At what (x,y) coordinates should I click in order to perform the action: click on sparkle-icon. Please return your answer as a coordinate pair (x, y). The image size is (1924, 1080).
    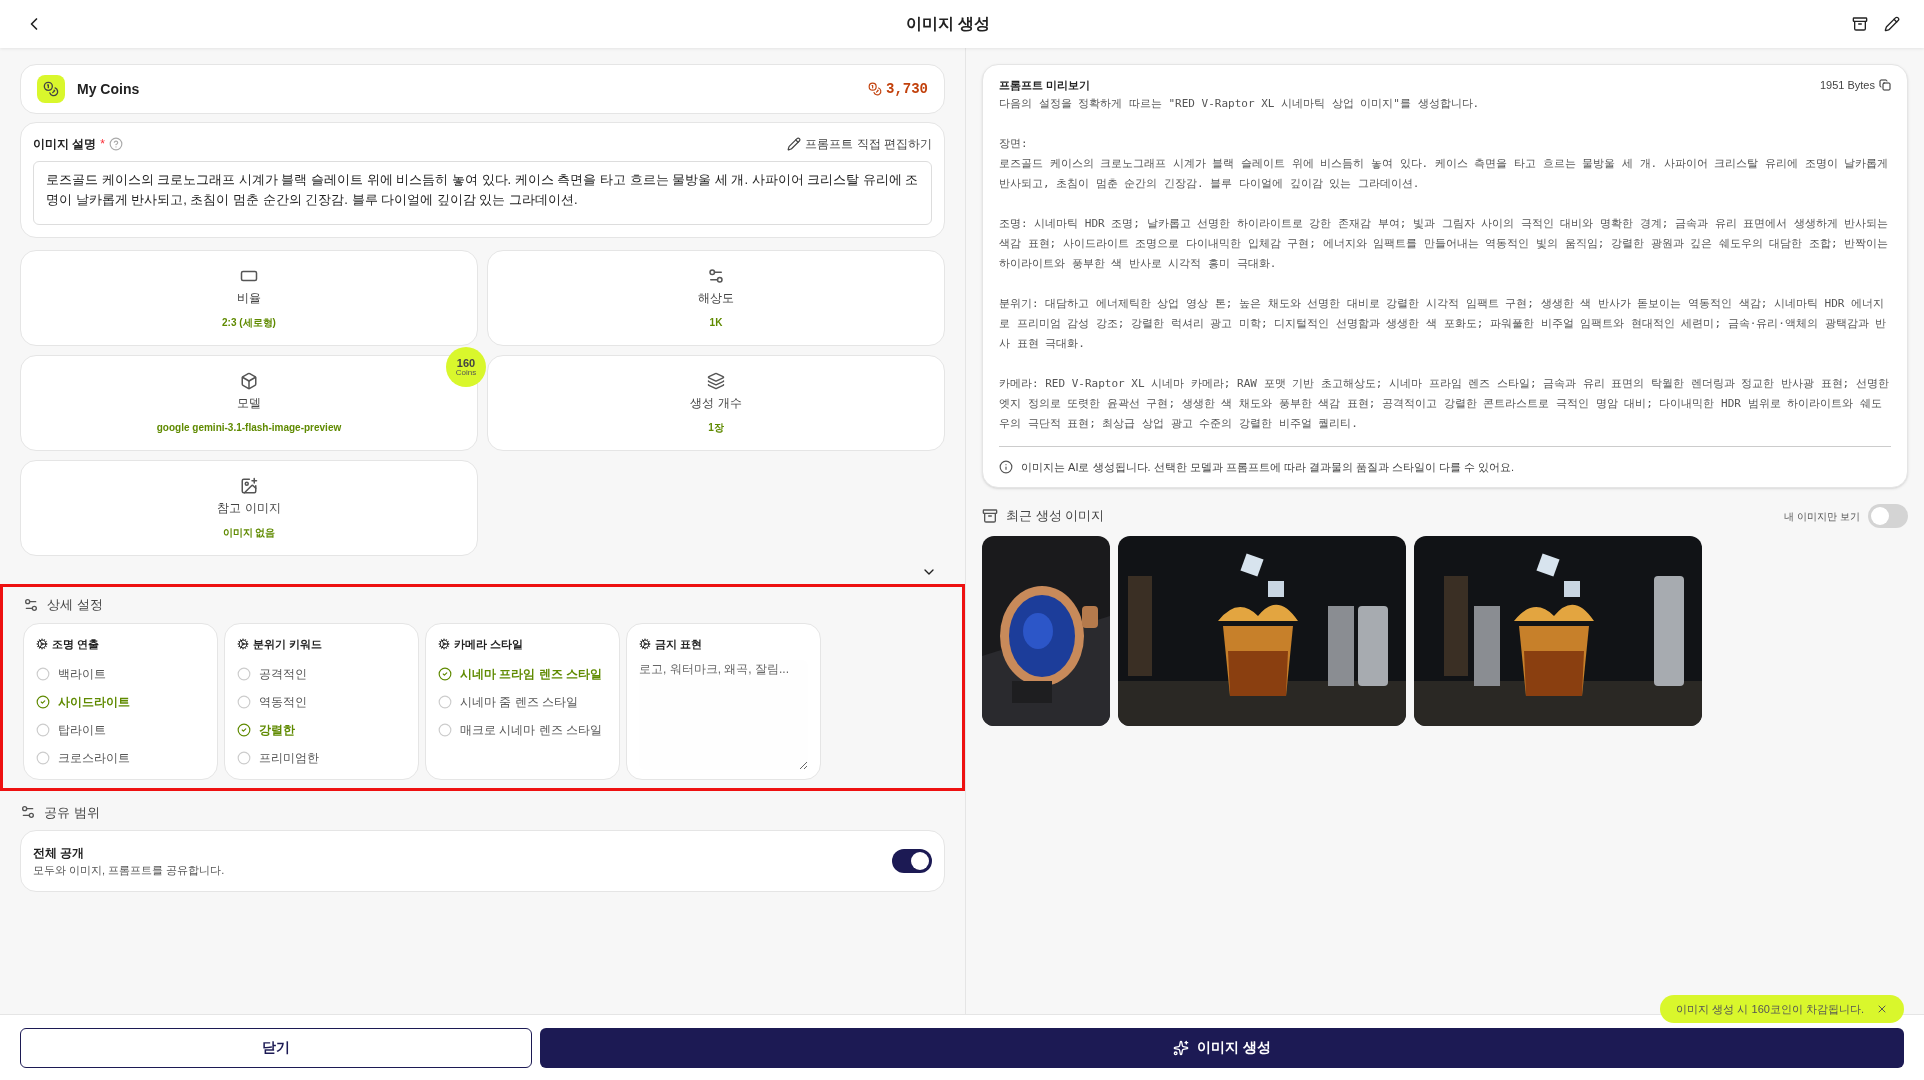
    Looking at the image, I should click on (1181, 1047).